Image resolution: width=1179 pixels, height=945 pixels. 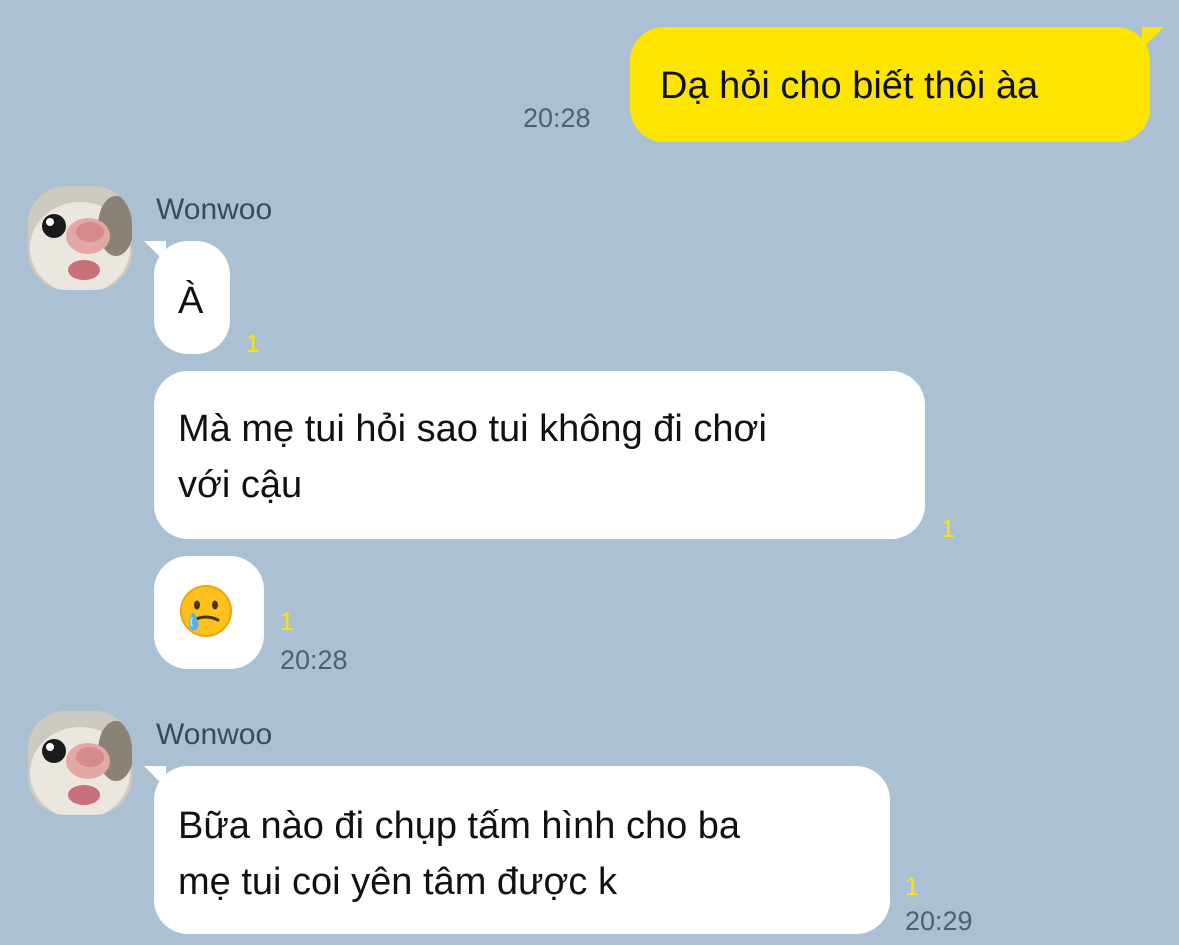 I want to click on message-text-line: mẹ tui coi yên tâm được k, so click(x=397, y=882).